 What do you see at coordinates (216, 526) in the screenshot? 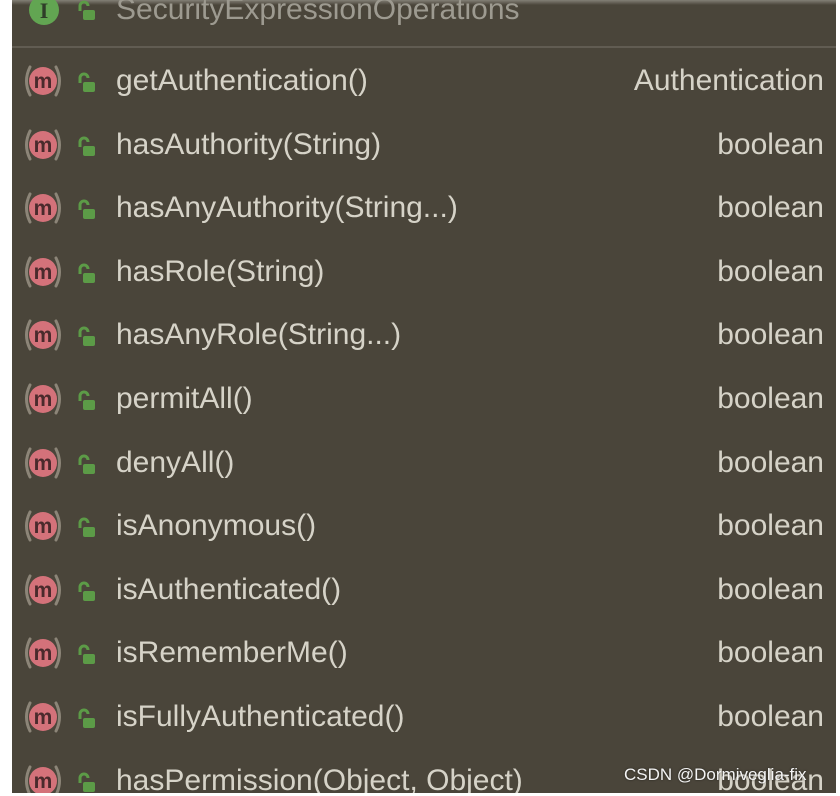
I see `method-name: isAnonymous()` at bounding box center [216, 526].